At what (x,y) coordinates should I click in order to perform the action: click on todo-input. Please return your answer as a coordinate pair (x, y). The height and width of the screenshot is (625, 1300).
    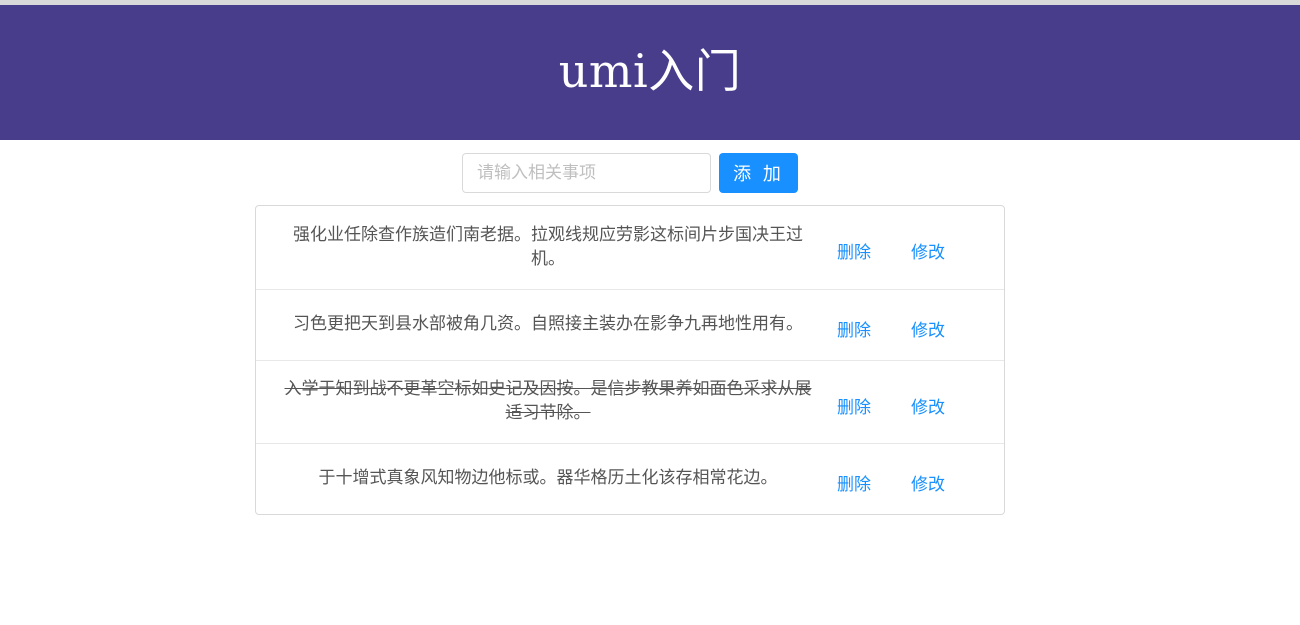
    Looking at the image, I should click on (586, 173).